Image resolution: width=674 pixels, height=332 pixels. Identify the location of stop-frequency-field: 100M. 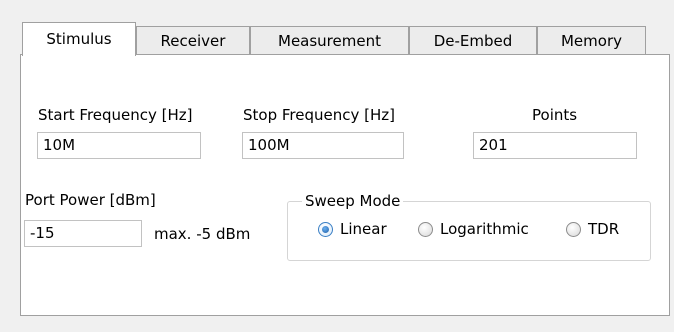
(323, 145).